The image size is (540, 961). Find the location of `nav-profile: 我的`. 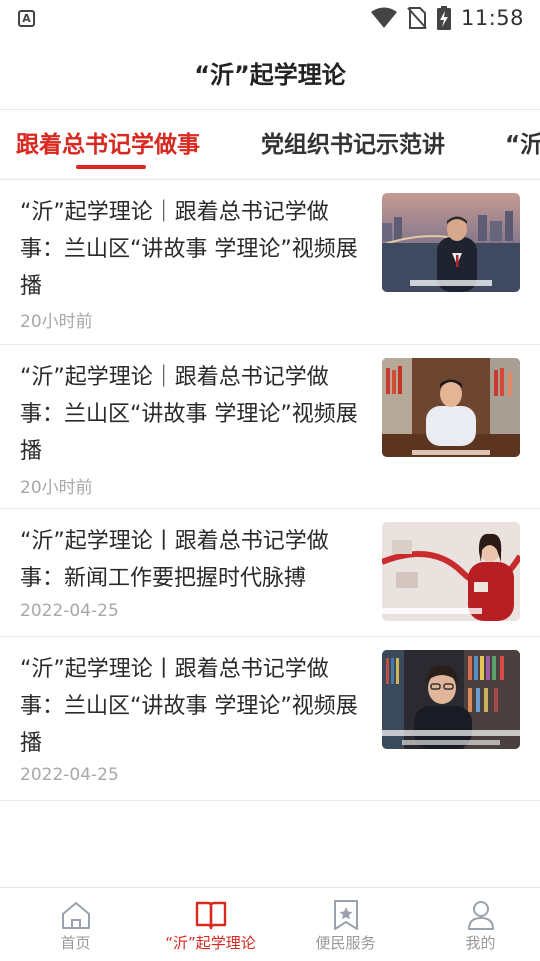

nav-profile: 我的 is located at coordinates (476, 924).